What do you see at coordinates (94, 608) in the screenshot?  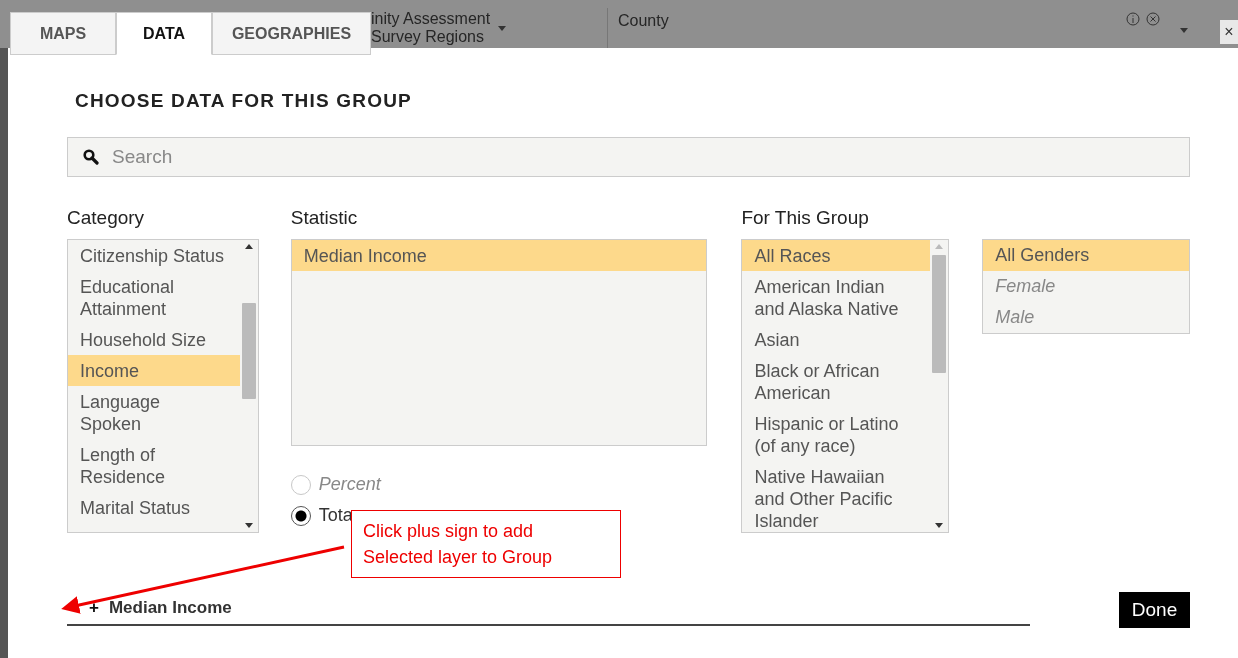 I see `add-button: +` at bounding box center [94, 608].